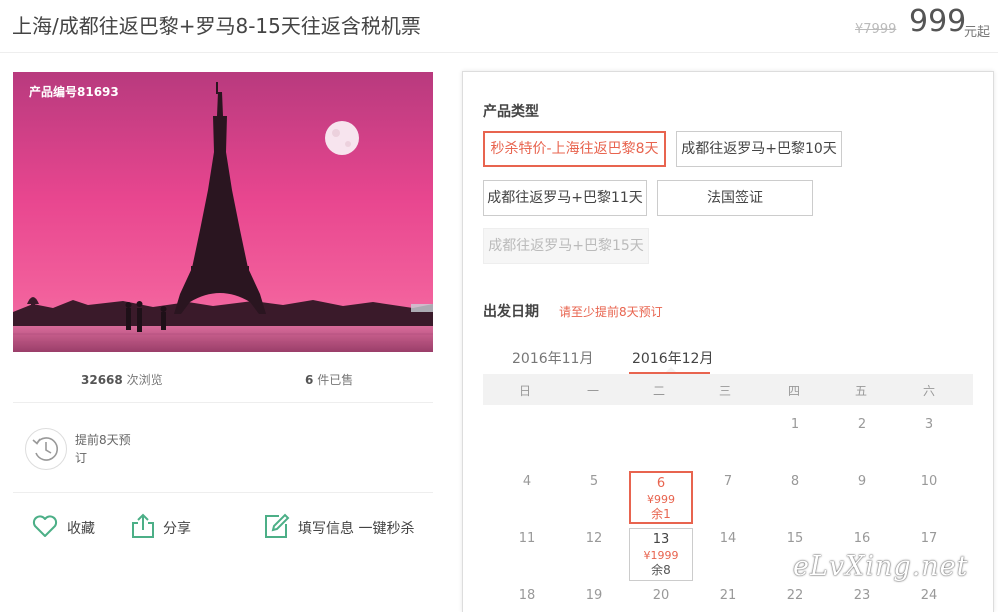 The image size is (998, 612). Describe the element at coordinates (103, 449) in the screenshot. I see `advance-booking-note: 提前8天预订` at that location.